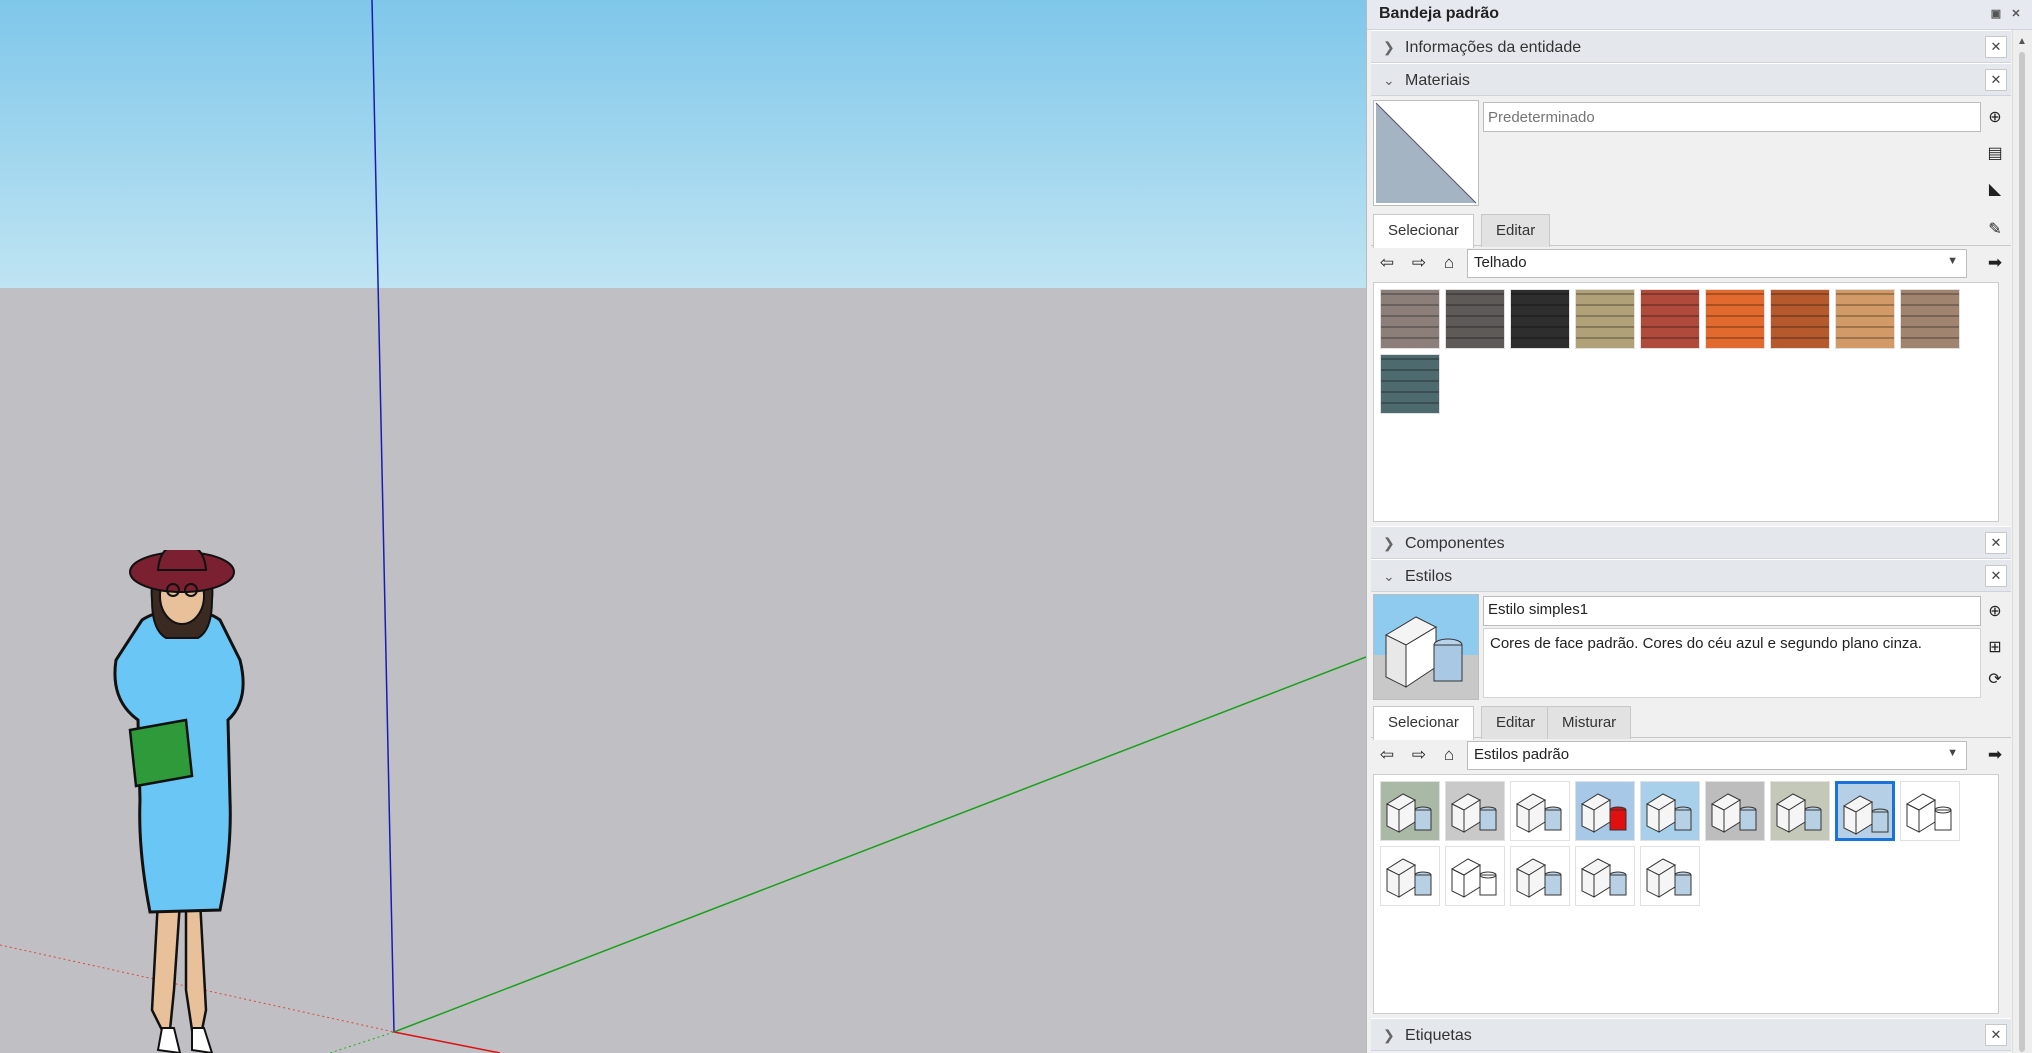 Image resolution: width=2032 pixels, height=1053 pixels. Describe the element at coordinates (1996, 14) in the screenshot. I see `pin-icon: ▣` at that location.